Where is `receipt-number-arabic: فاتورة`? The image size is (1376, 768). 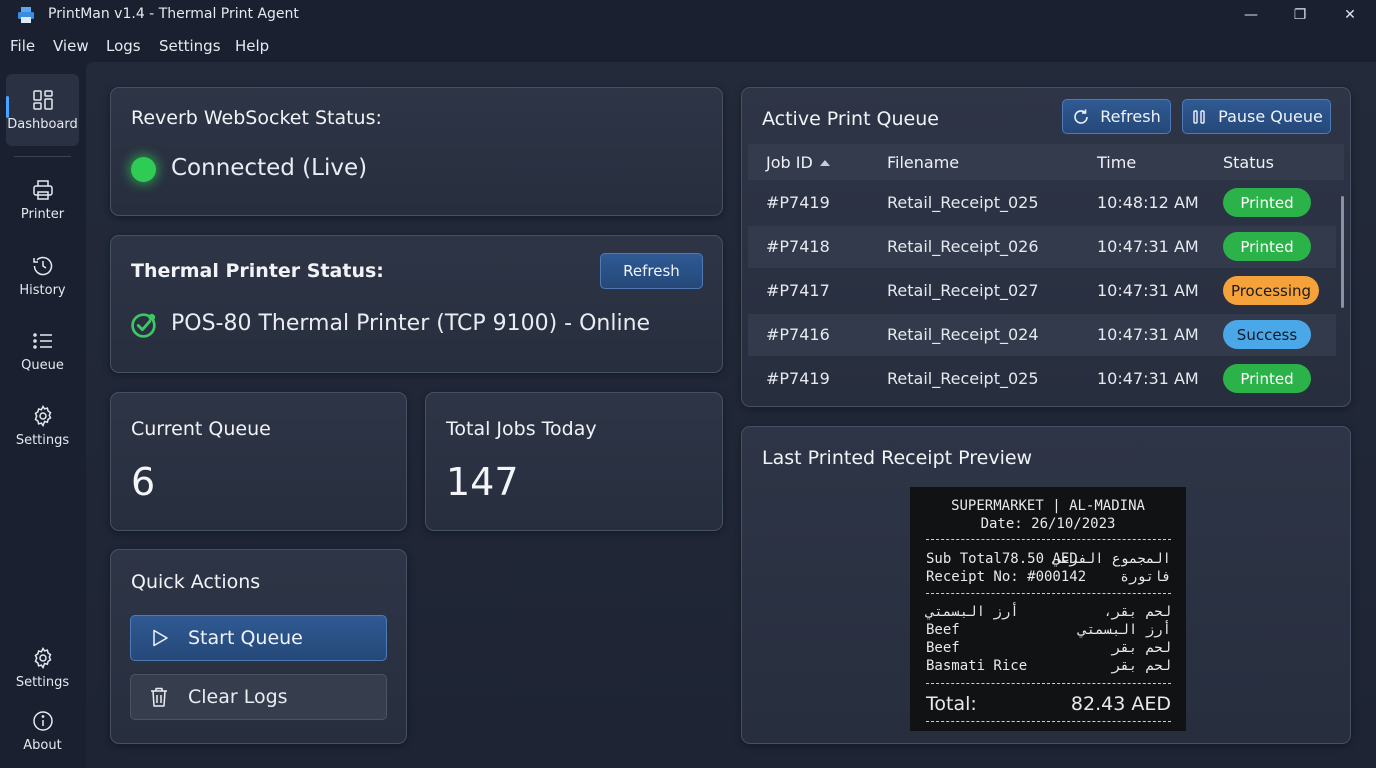 receipt-number-arabic: فاتورة is located at coordinates (1145, 577).